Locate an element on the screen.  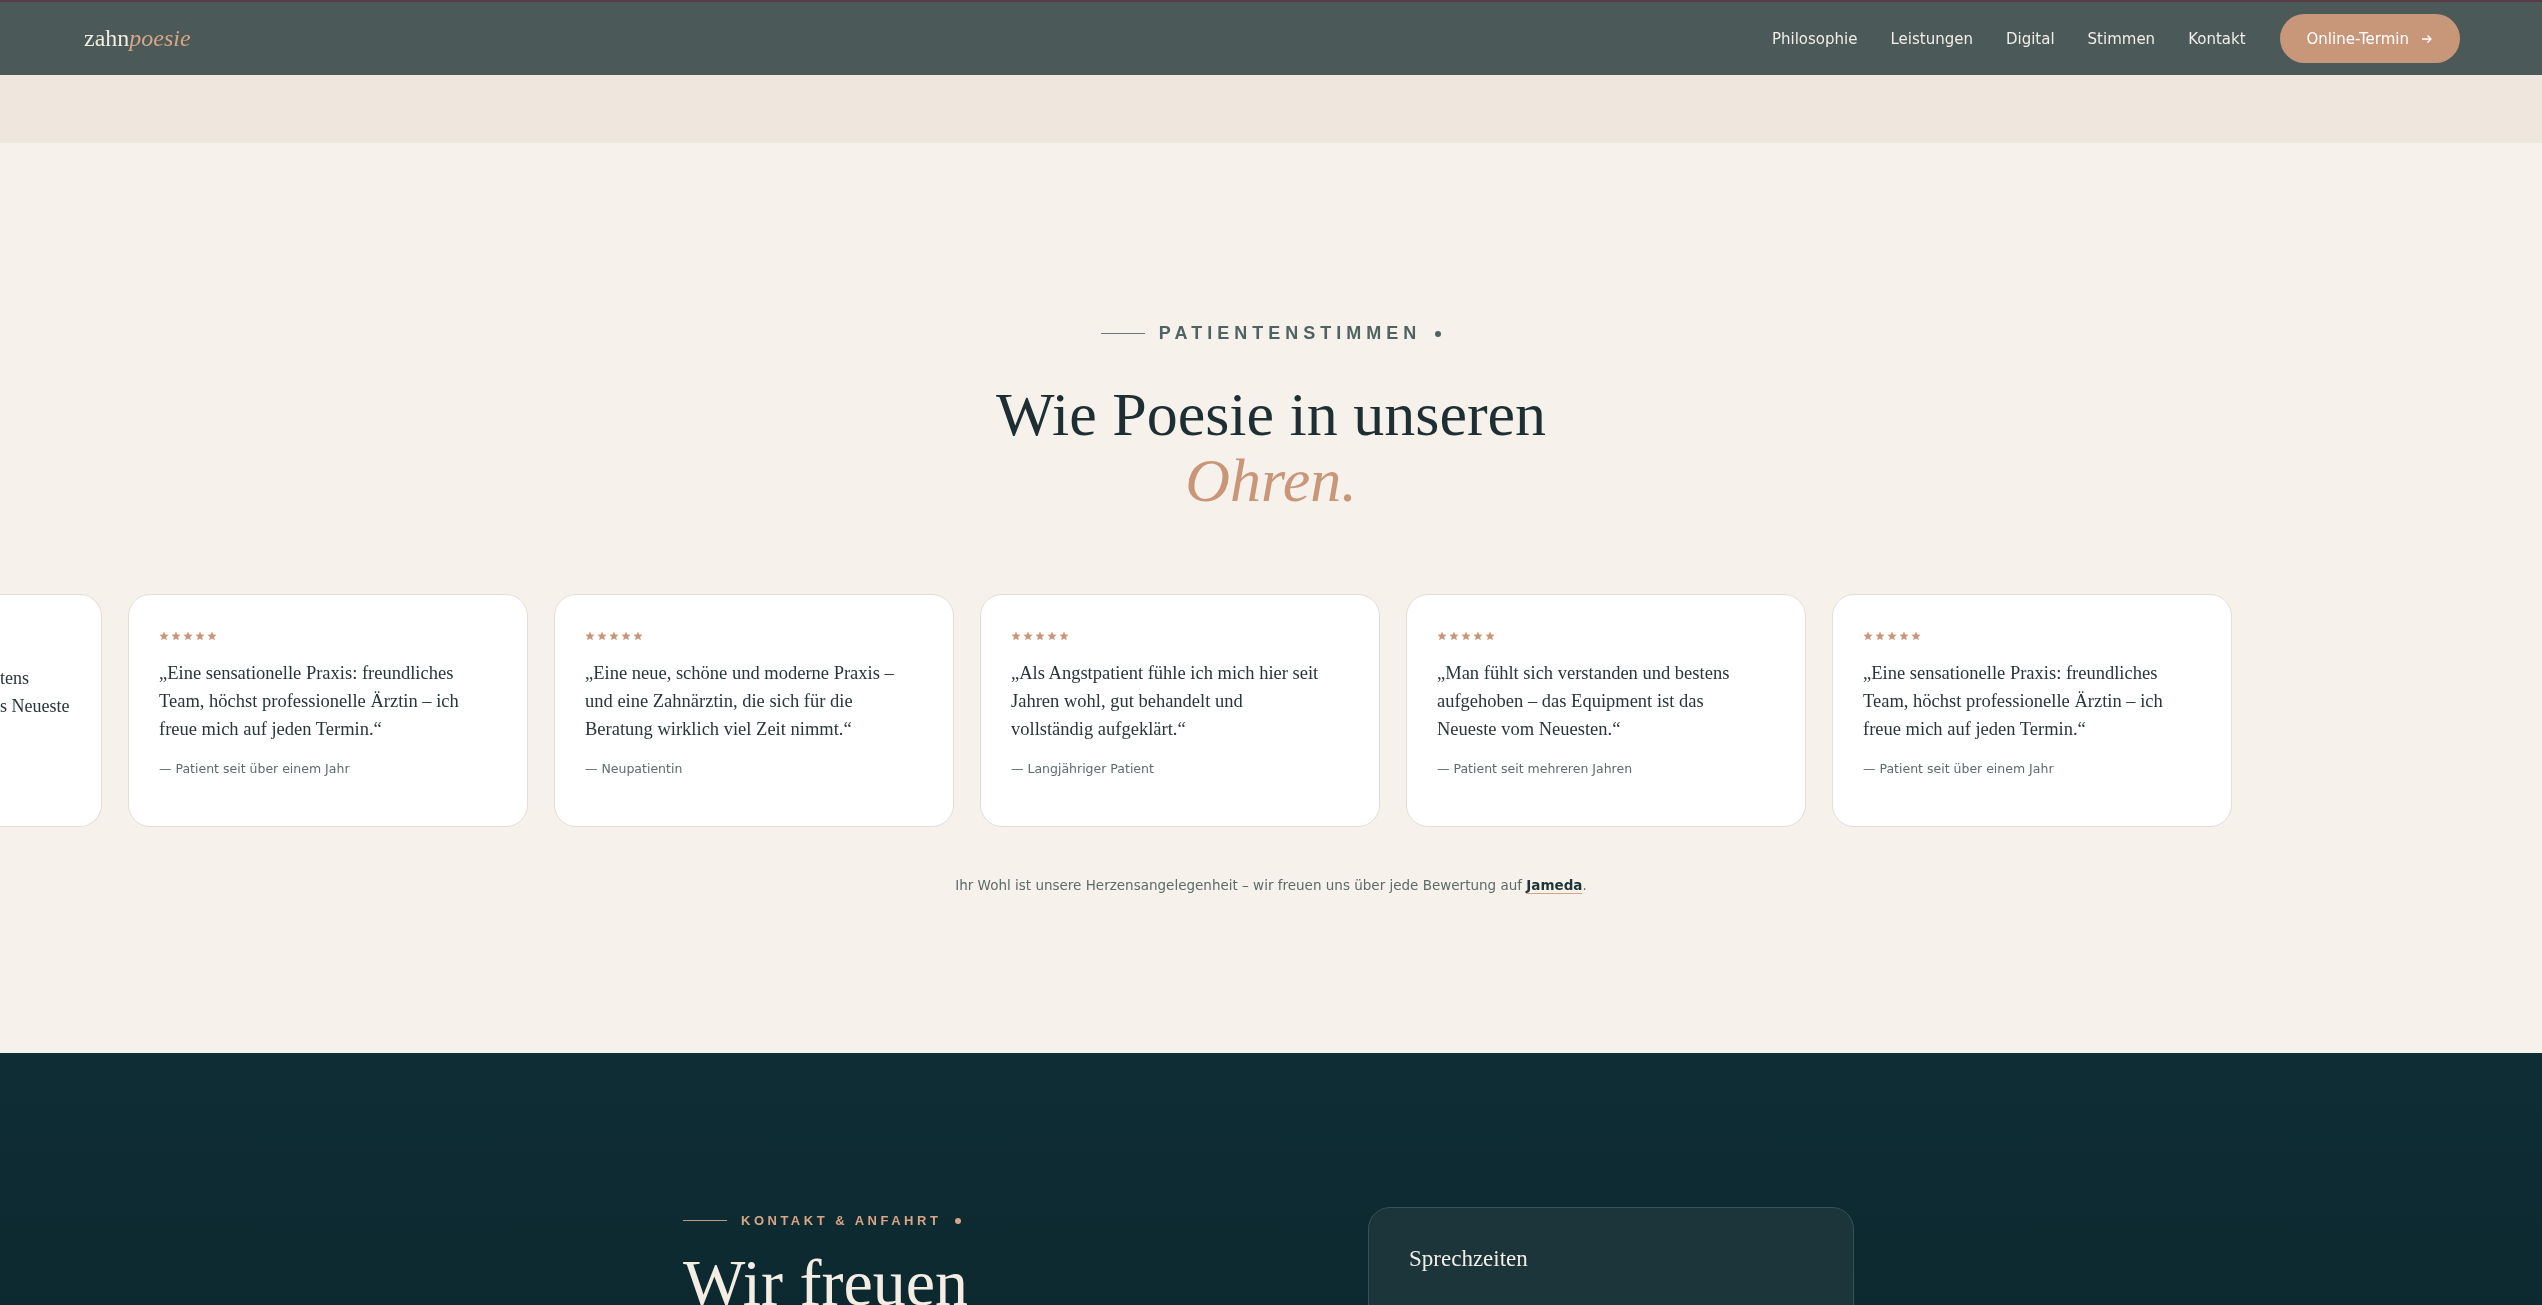
section-heading: Wie Poesie in unseren is located at coordinates (1271, 414).